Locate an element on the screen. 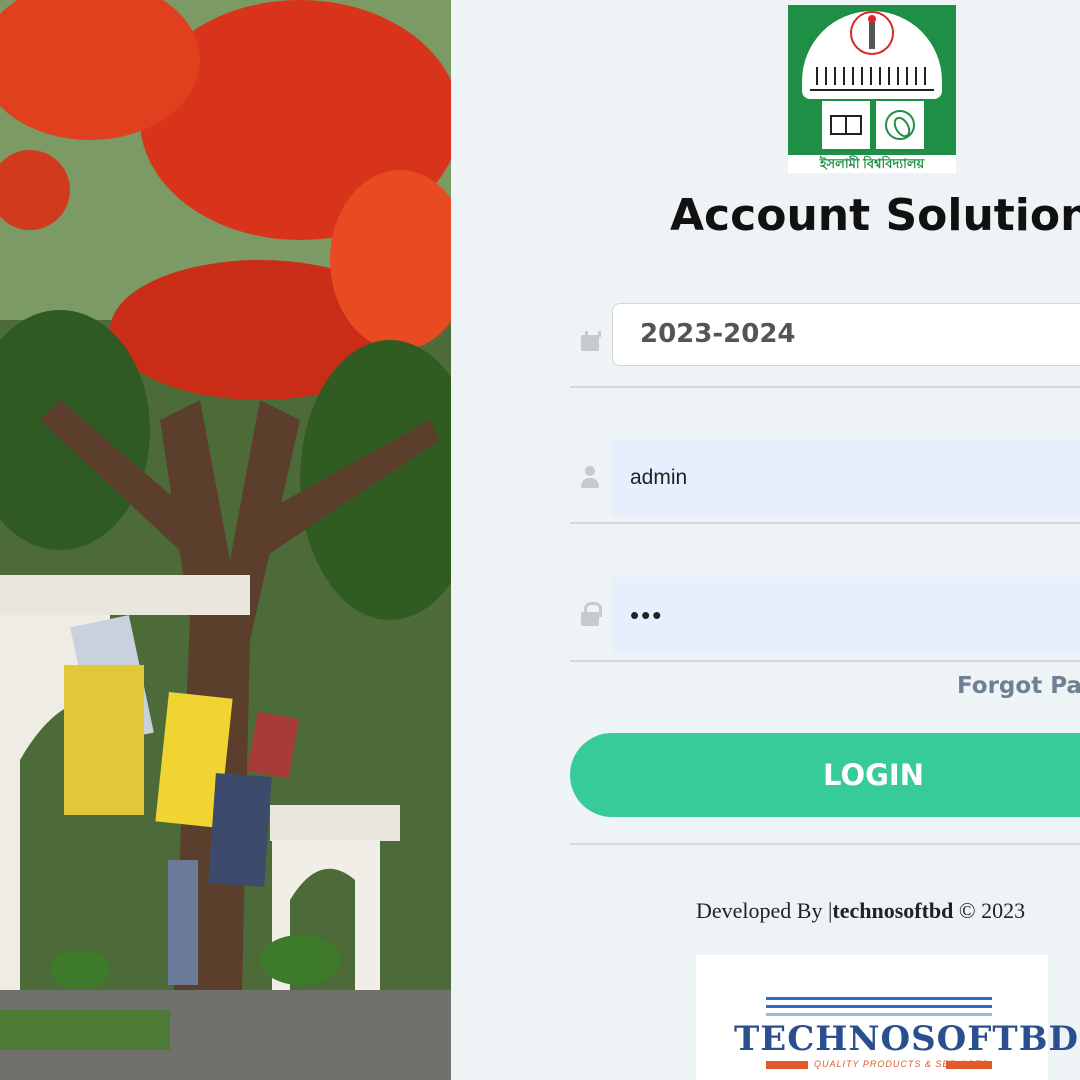 Image resolution: width=1080 pixels, height=1080 pixels. book-tile is located at coordinates (846, 125).